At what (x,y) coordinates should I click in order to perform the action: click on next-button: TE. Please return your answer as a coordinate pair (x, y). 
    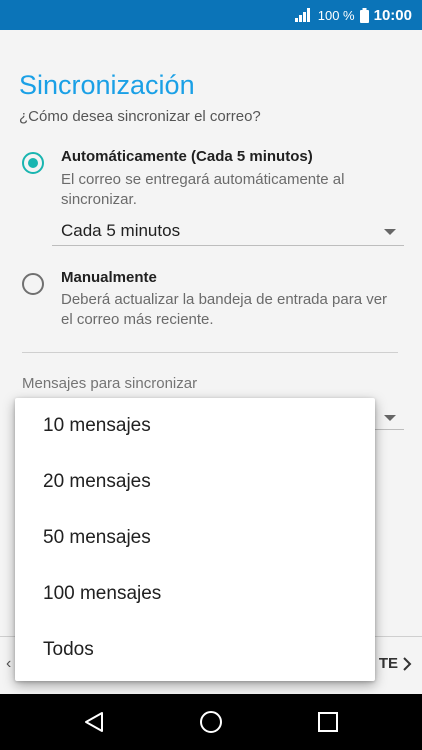
    Looking at the image, I should click on (395, 663).